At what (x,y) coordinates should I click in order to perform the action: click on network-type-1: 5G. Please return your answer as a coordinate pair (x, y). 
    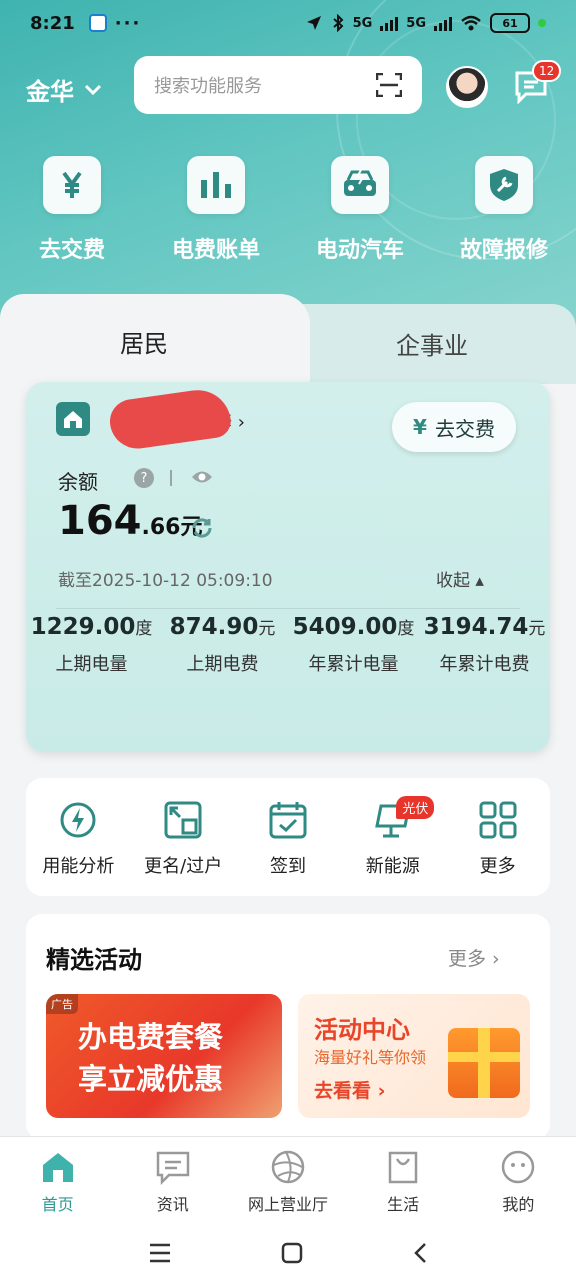
    Looking at the image, I should click on (362, 23).